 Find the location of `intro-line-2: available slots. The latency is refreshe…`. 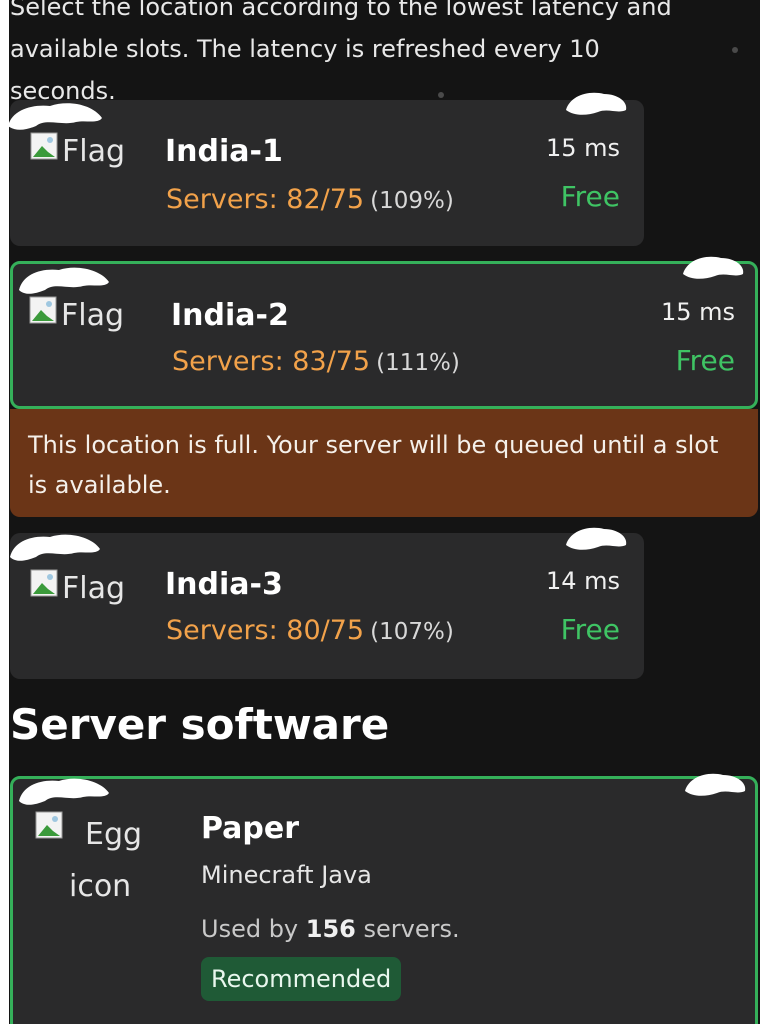

intro-line-2: available slots. The latency is refreshe… is located at coordinates (305, 49).